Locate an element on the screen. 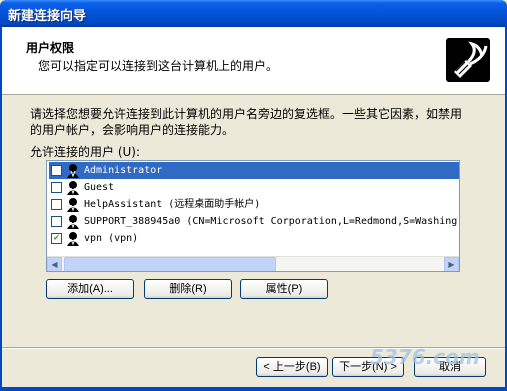 This screenshot has width=507, height=391. user-name: Administrator is located at coordinates (123, 170).